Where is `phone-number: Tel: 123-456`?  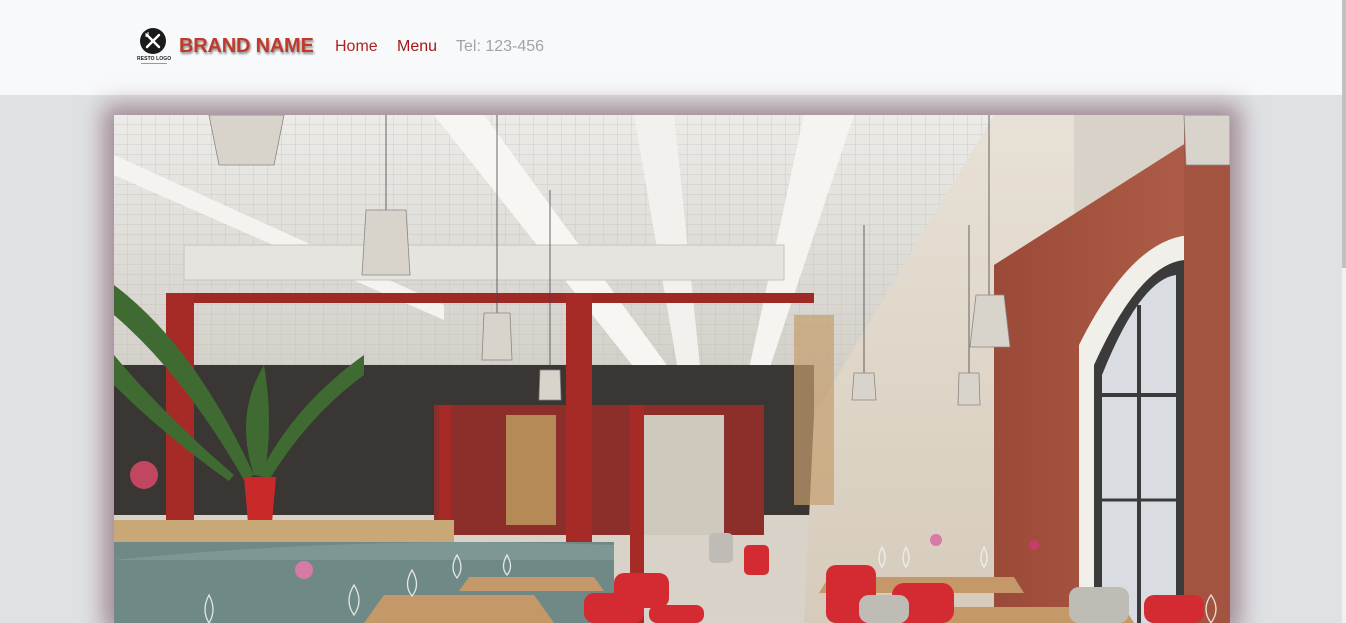
phone-number: Tel: 123-456 is located at coordinates (500, 46).